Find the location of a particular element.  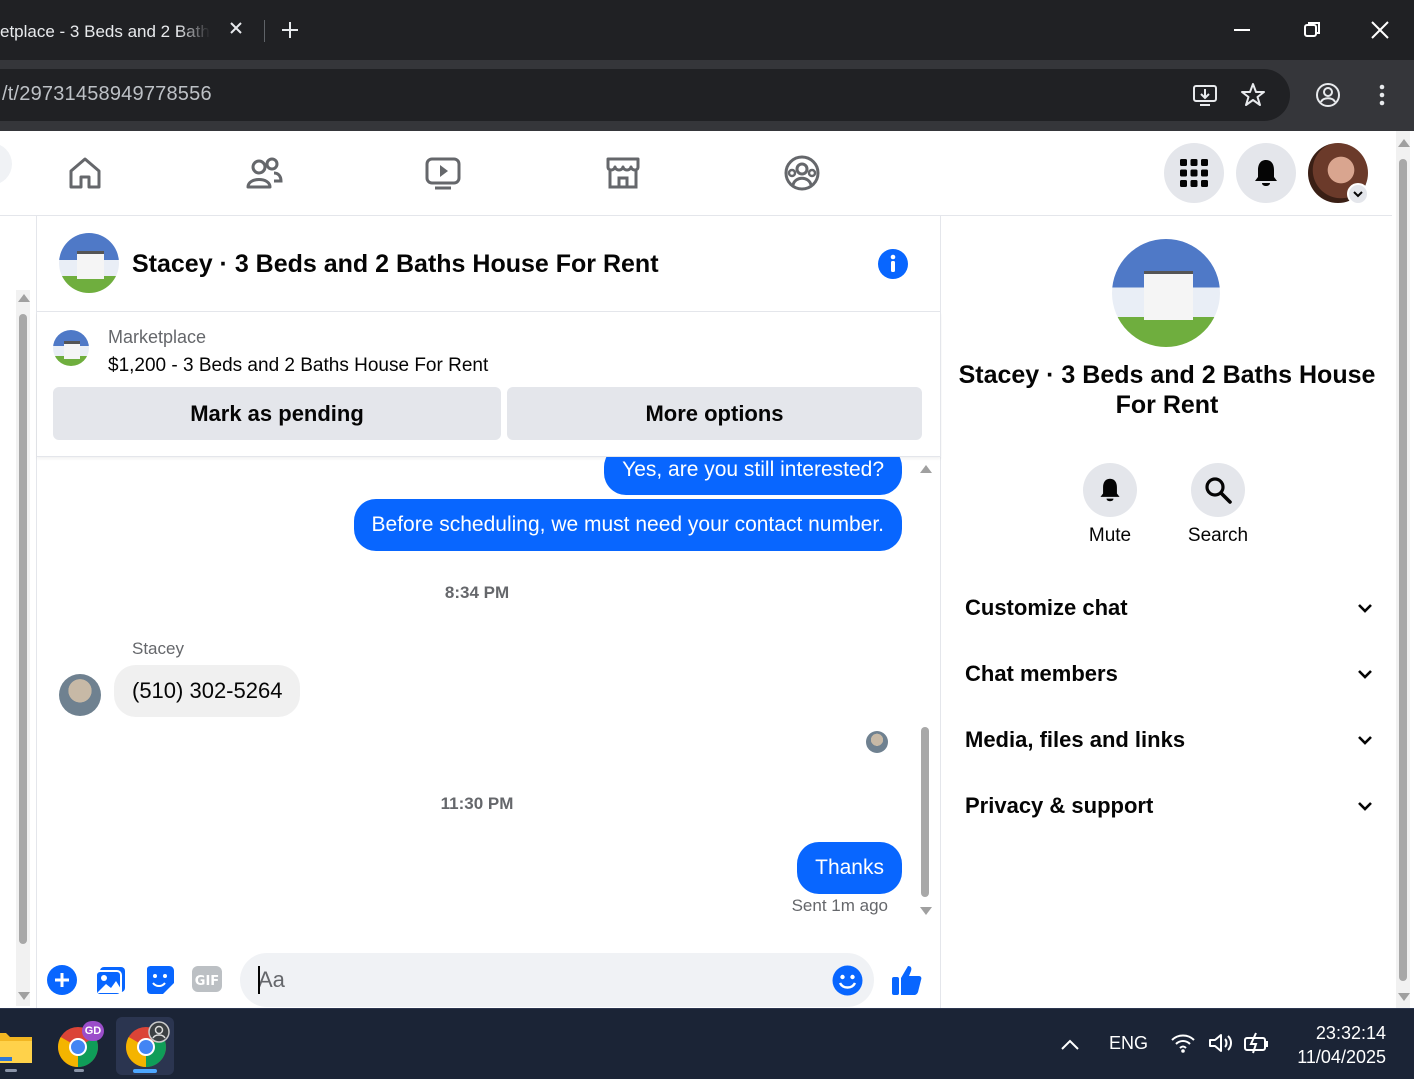

watch-video-icon is located at coordinates (443, 173).